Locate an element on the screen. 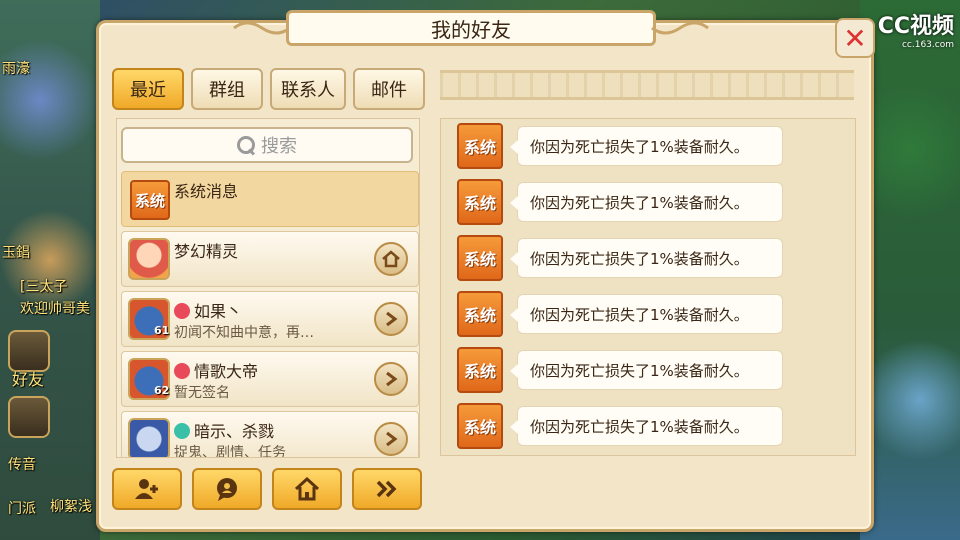  search-icon is located at coordinates (246, 145).